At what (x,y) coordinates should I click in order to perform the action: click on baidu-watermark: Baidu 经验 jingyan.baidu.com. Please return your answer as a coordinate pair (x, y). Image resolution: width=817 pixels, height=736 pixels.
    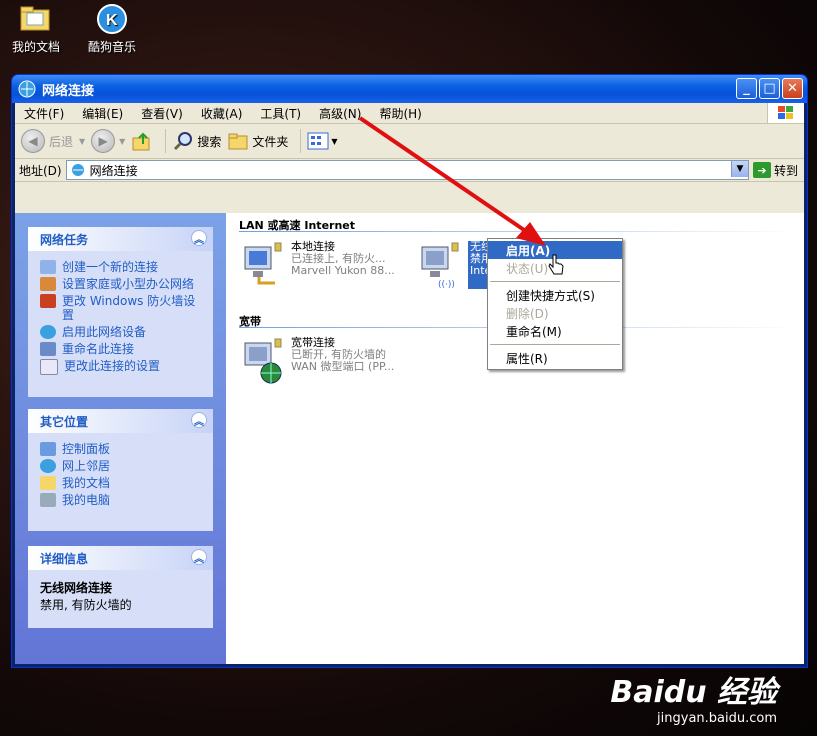
    Looking at the image, I should click on (693, 696).